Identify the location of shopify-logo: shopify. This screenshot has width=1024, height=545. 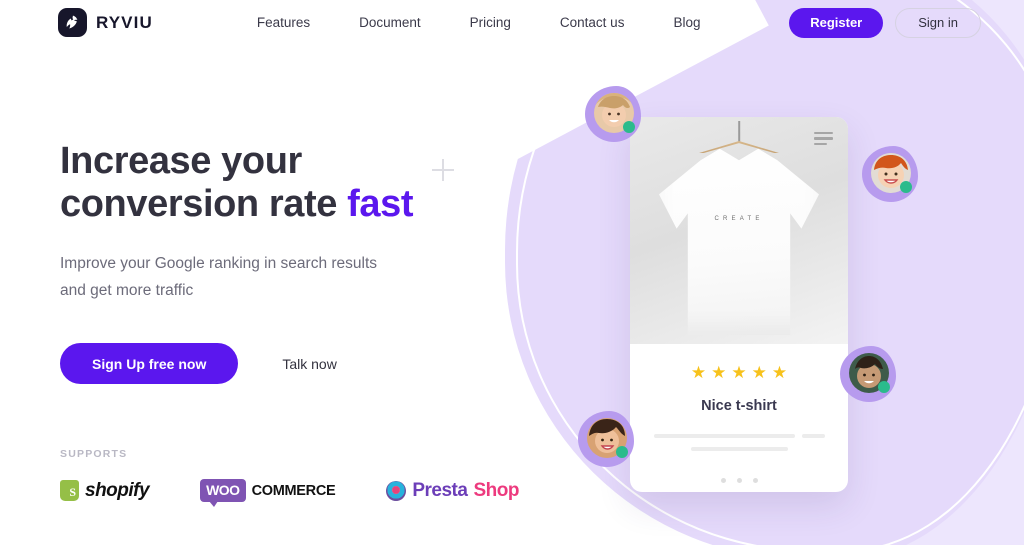
(105, 490).